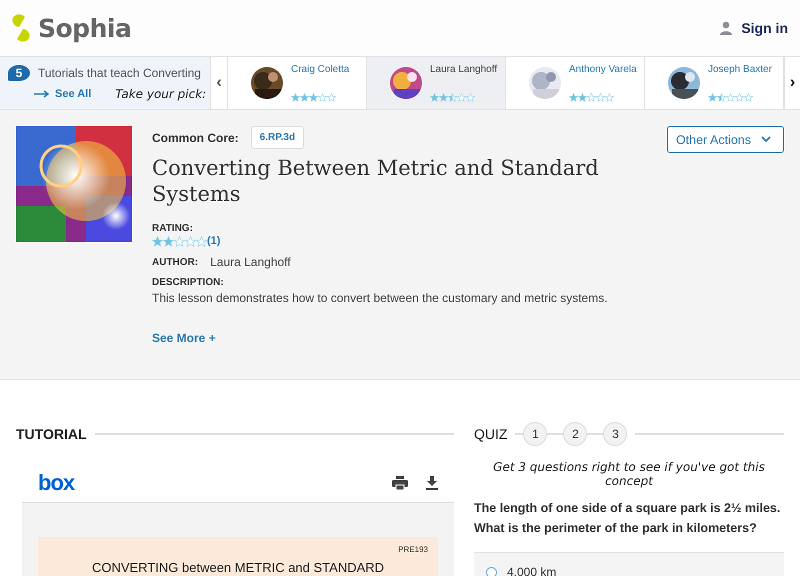 The height and width of the screenshot is (576, 800). I want to click on see-all-link: See All, so click(63, 94).